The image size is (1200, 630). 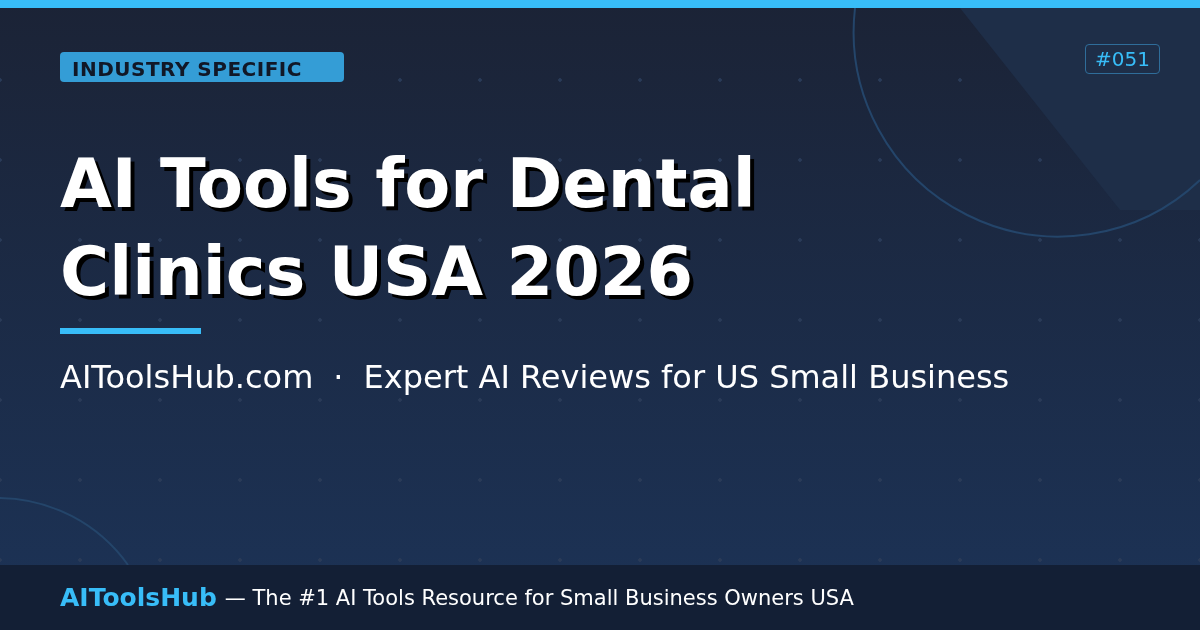 What do you see at coordinates (1122, 59) in the screenshot?
I see `issue-number-badge: #051` at bounding box center [1122, 59].